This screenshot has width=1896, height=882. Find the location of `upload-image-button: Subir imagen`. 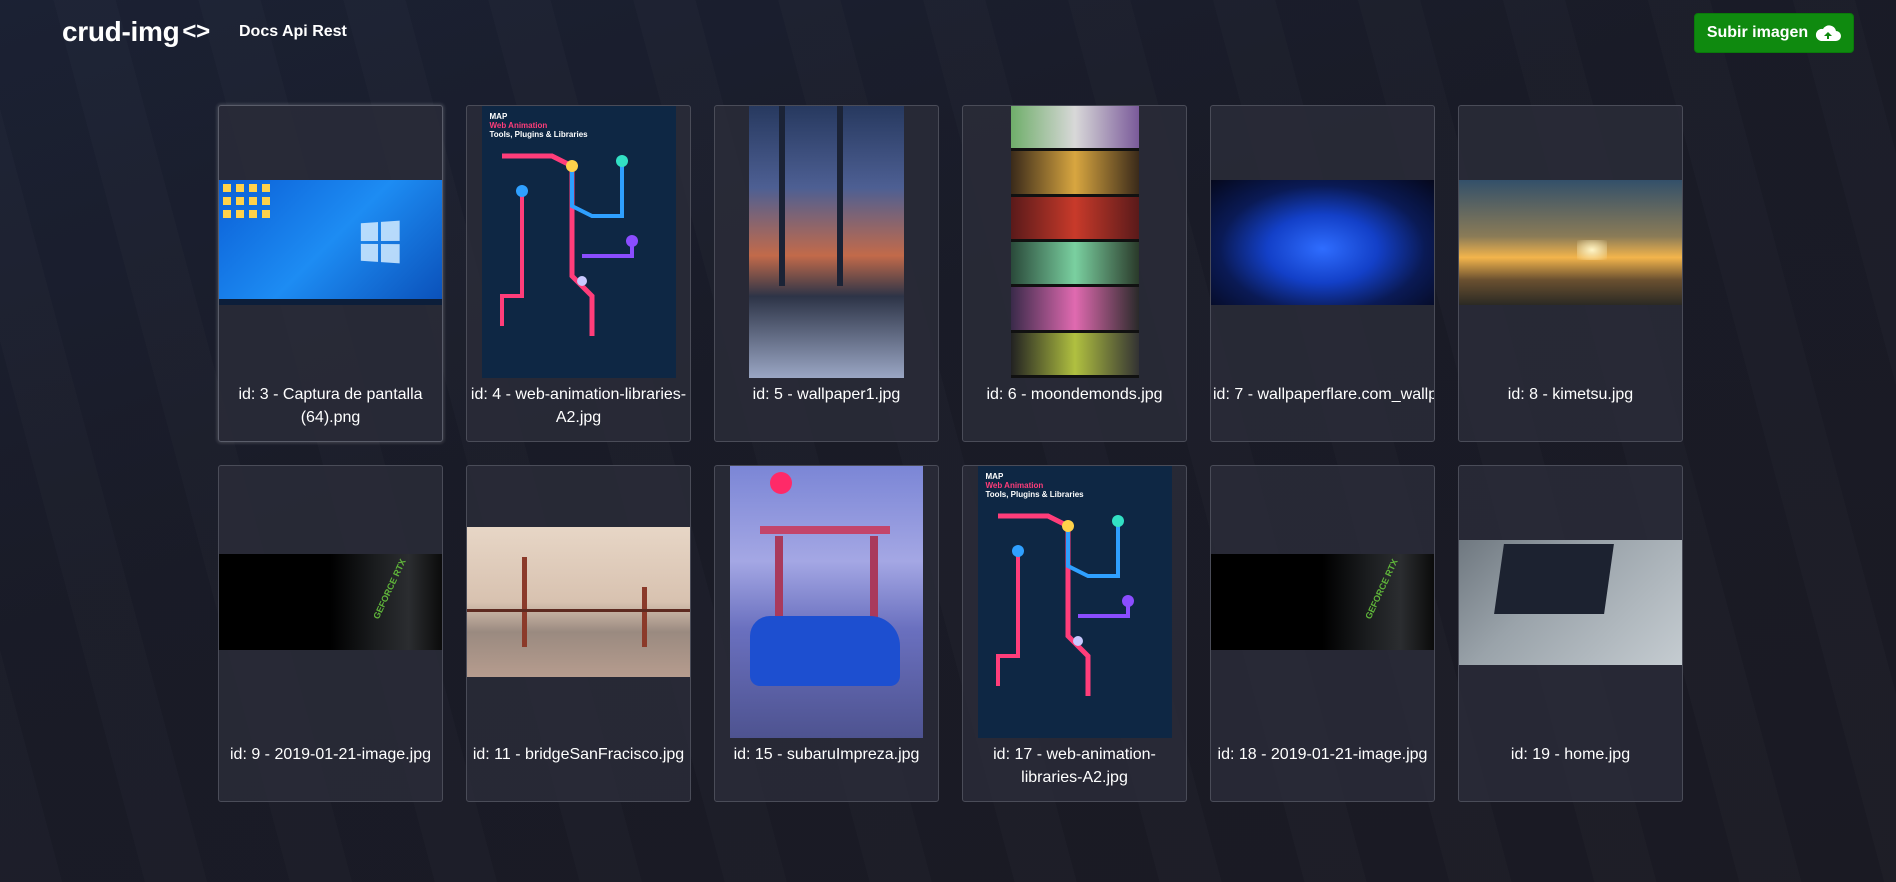

upload-image-button: Subir imagen is located at coordinates (1774, 33).